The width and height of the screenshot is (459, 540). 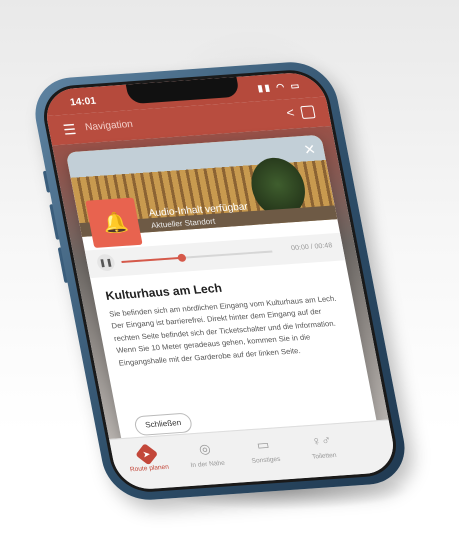 What do you see at coordinates (324, 456) in the screenshot?
I see `tab-label: Toiletten` at bounding box center [324, 456].